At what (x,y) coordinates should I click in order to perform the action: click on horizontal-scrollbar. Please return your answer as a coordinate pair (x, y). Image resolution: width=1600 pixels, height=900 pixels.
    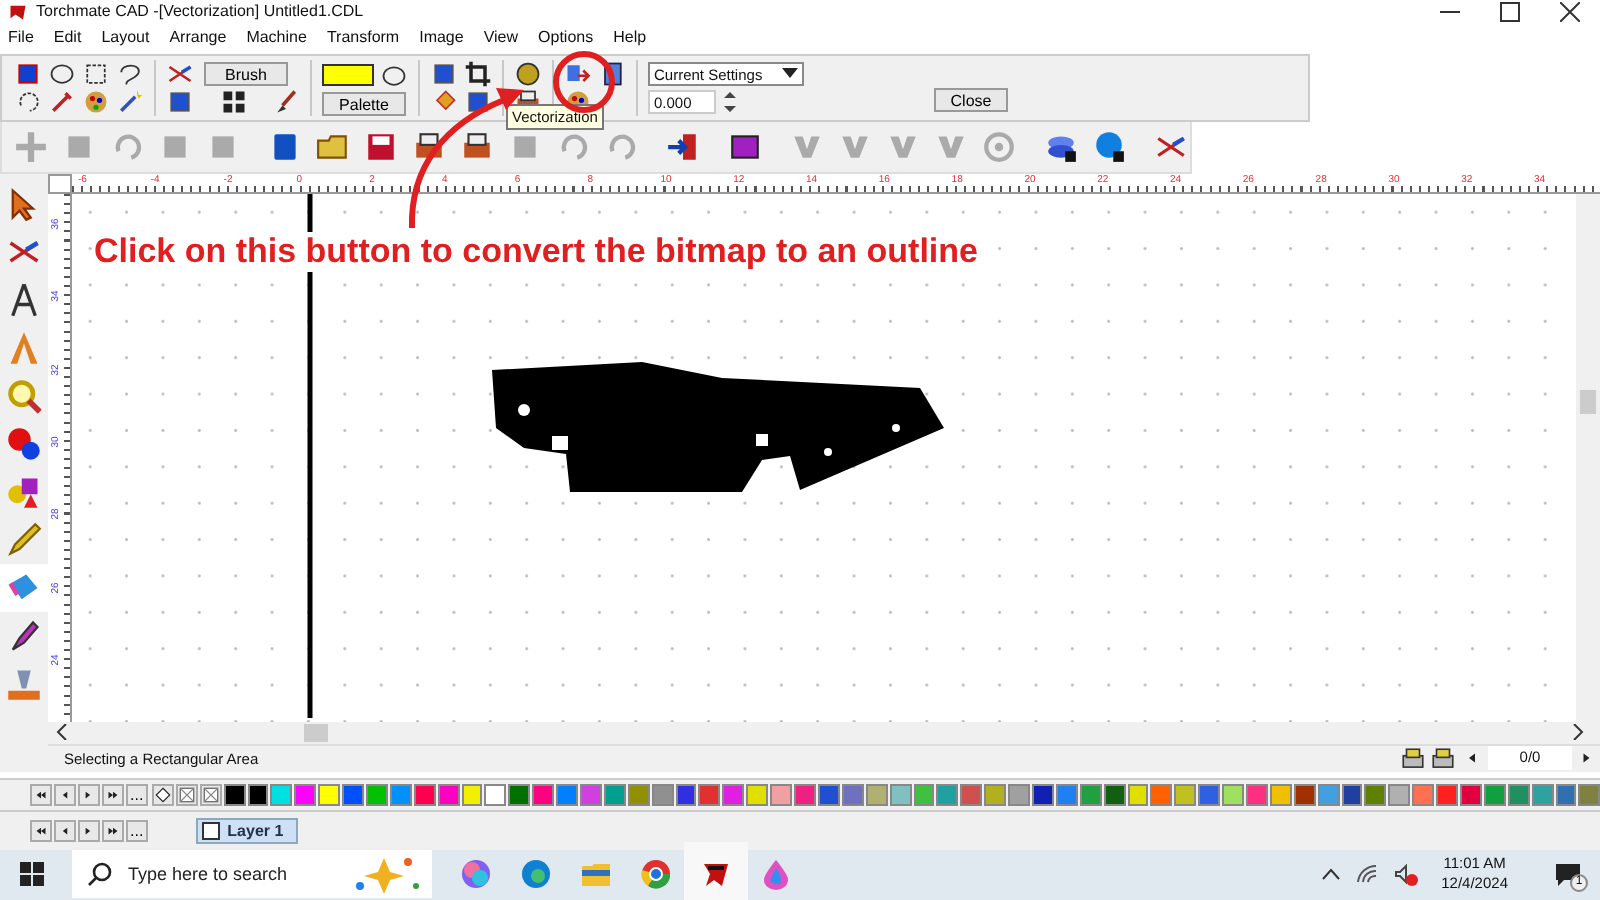
    Looking at the image, I should click on (824, 732).